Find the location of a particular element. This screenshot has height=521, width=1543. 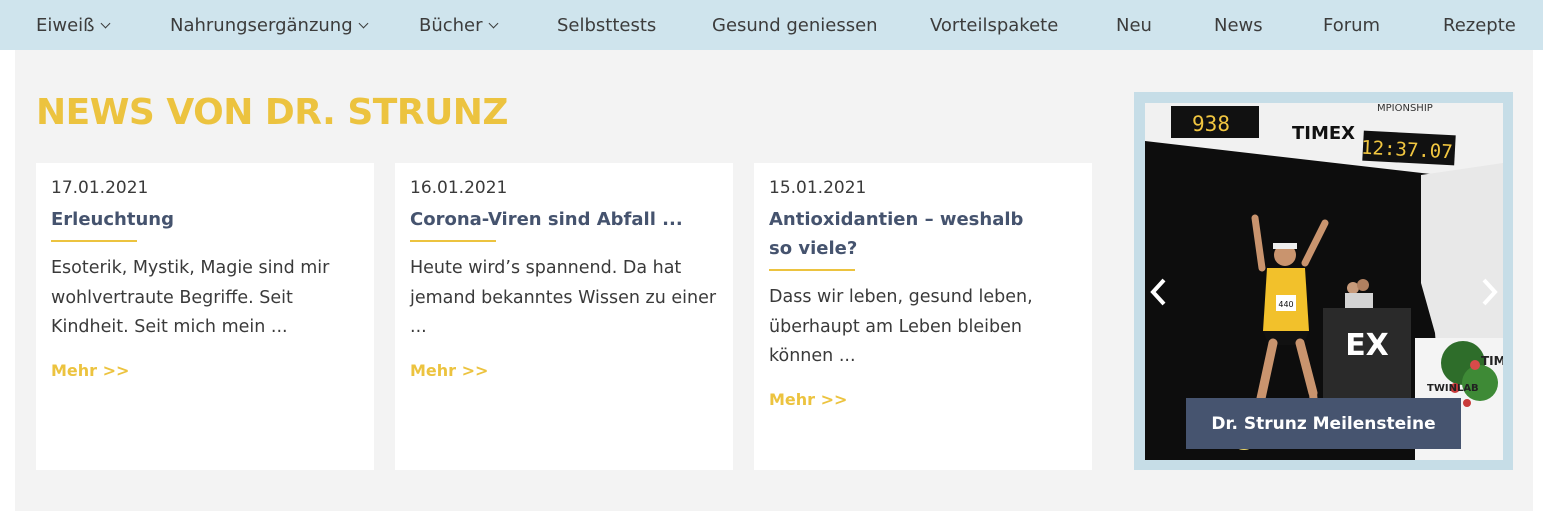

news-date: 16.01.2021 is located at coordinates (459, 188).